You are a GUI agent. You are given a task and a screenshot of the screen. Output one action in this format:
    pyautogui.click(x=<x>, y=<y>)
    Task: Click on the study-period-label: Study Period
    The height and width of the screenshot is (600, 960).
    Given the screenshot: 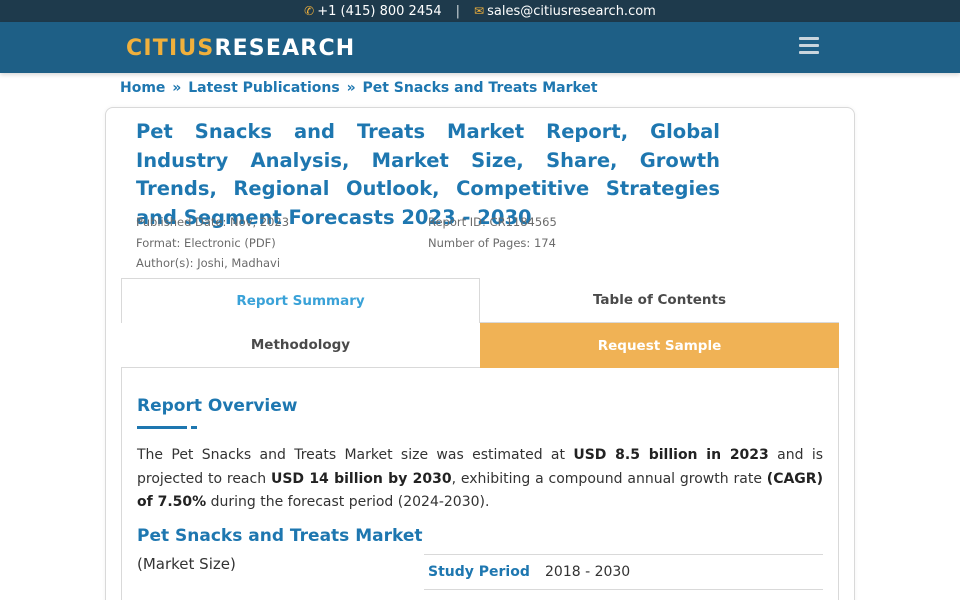 What is the action you would take?
    pyautogui.click(x=479, y=572)
    